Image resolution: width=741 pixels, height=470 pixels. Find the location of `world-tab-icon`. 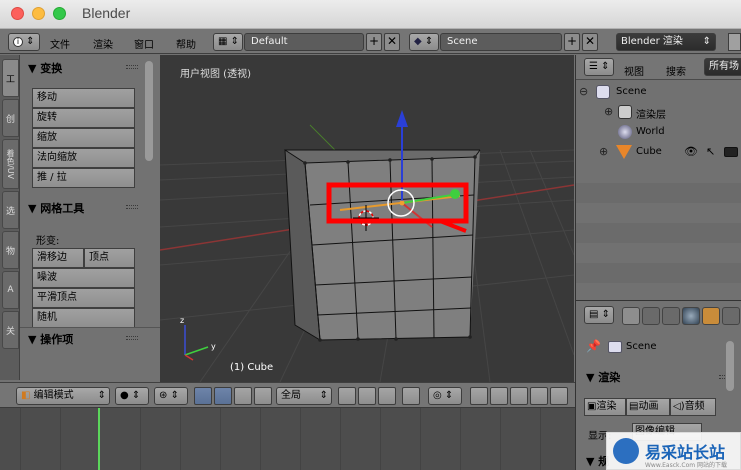

world-tab-icon is located at coordinates (691, 316).